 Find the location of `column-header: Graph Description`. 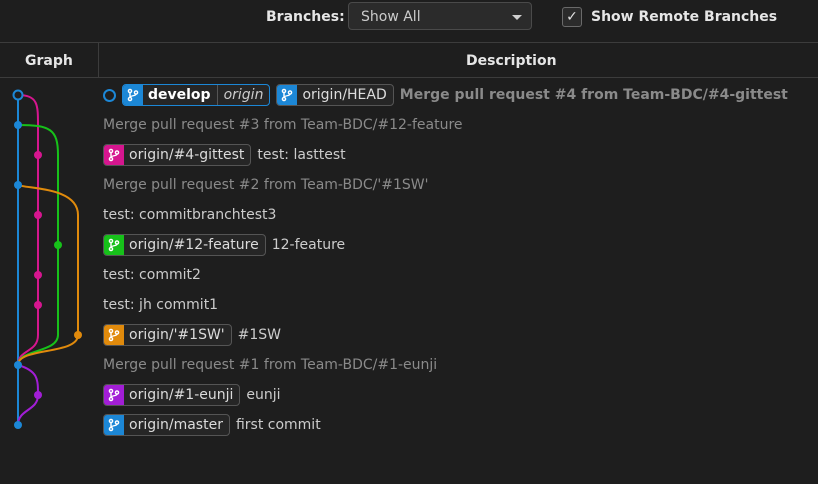

column-header: Graph Description is located at coordinates (409, 60).